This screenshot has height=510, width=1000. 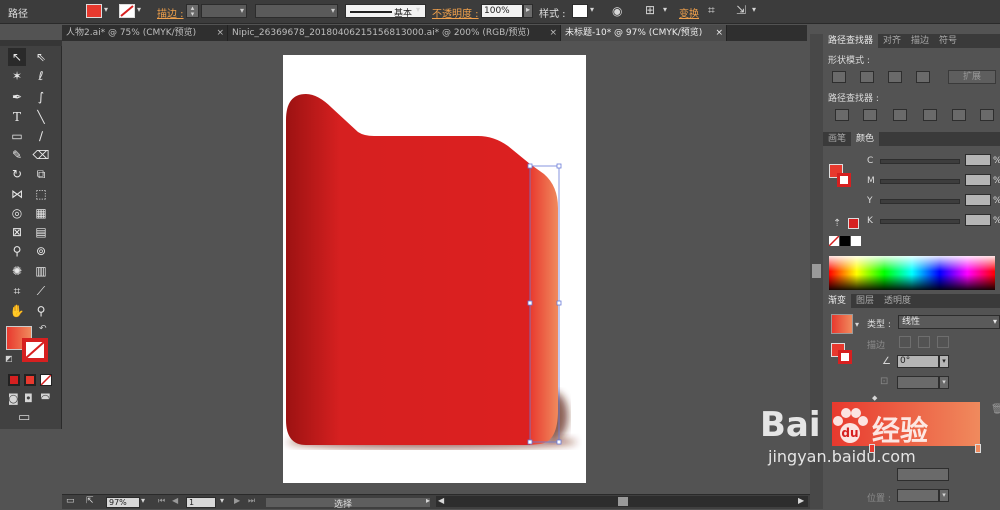 I want to click on symbol-sprayer-tool-icon: ✺, so click(x=17, y=271).